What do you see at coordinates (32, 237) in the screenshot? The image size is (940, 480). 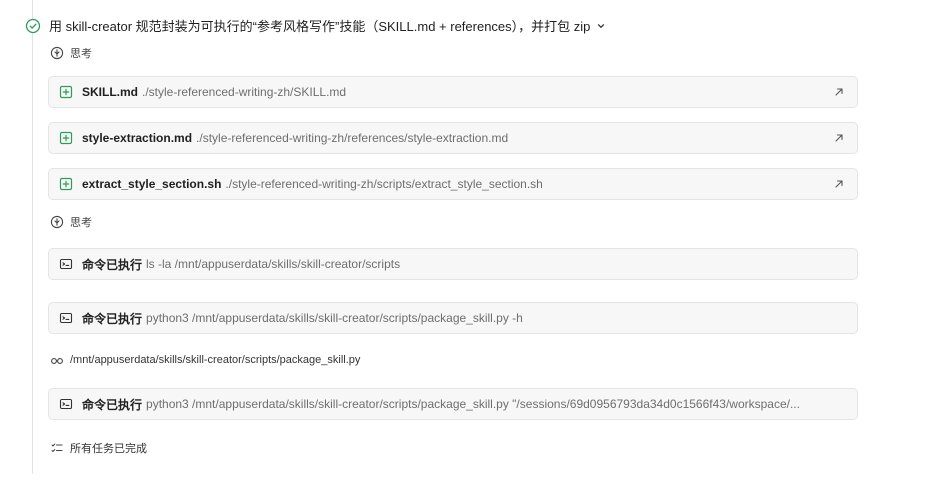 I see `timeline-rail` at bounding box center [32, 237].